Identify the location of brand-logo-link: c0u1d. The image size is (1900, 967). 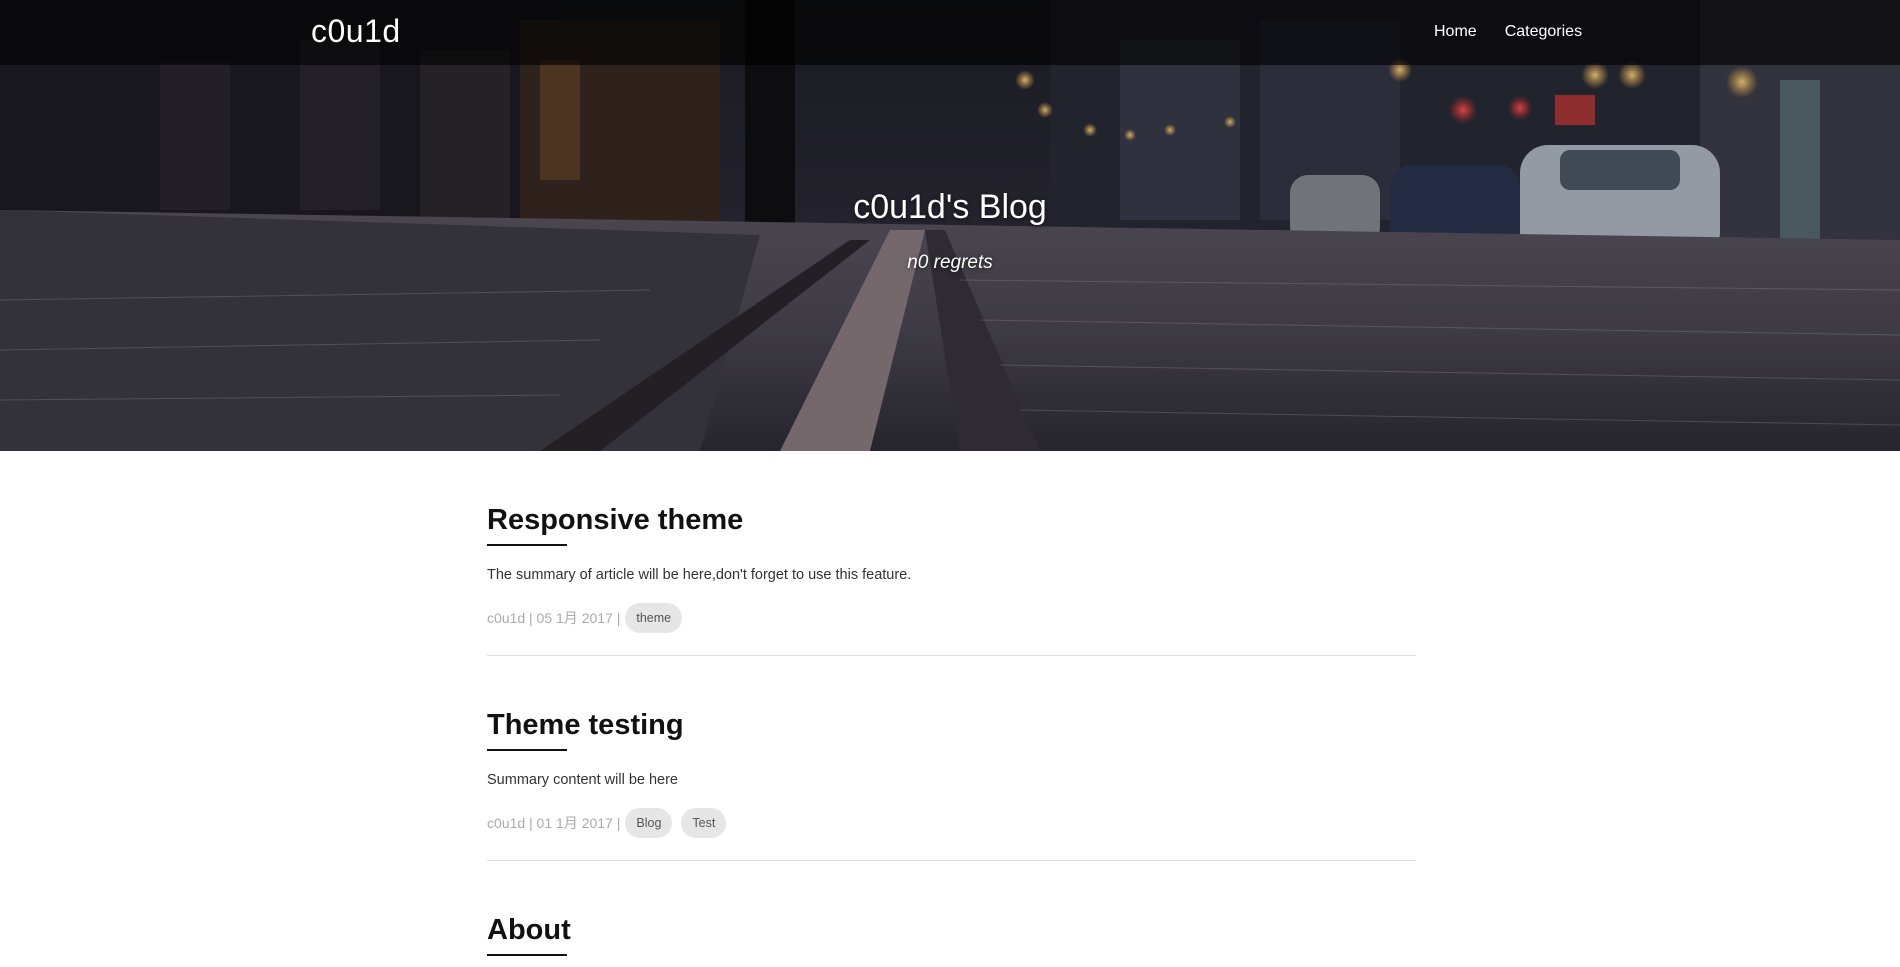
(356, 31).